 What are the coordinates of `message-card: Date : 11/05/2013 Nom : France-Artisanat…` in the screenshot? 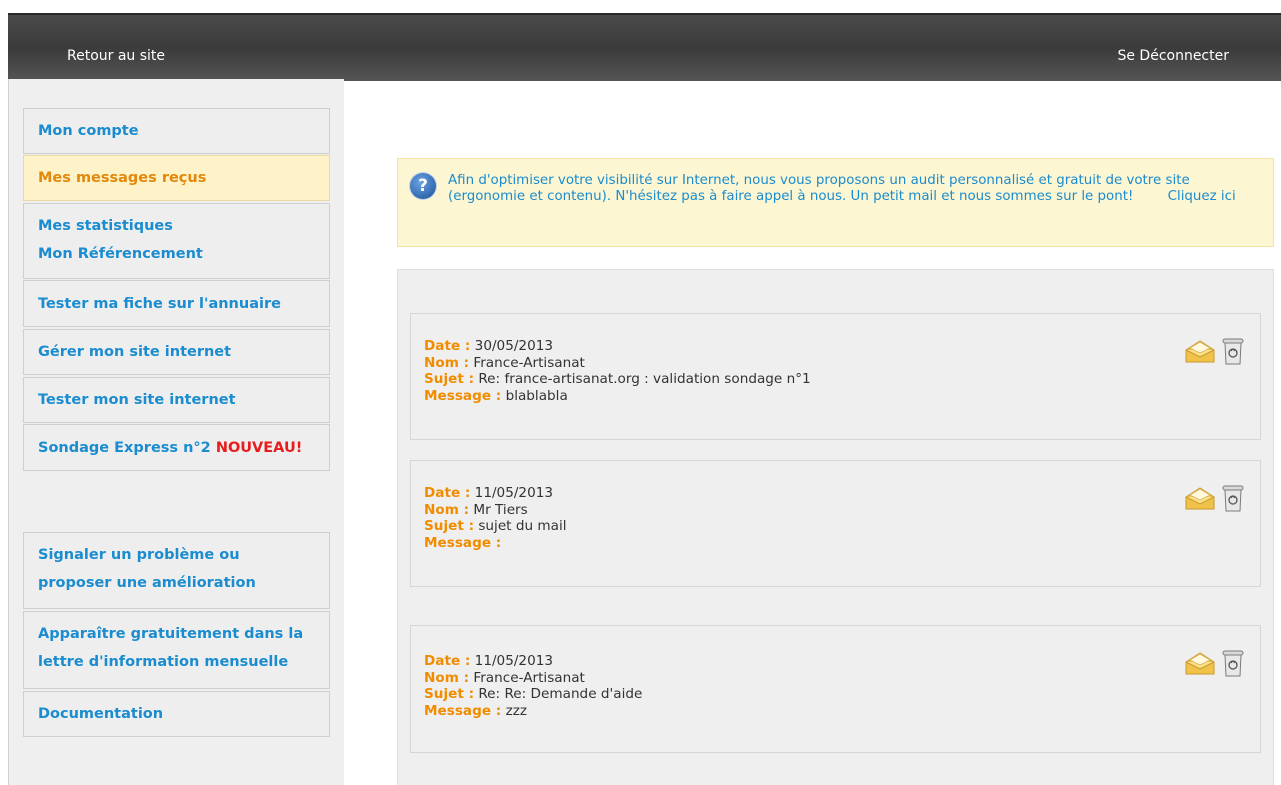 It's located at (835, 689).